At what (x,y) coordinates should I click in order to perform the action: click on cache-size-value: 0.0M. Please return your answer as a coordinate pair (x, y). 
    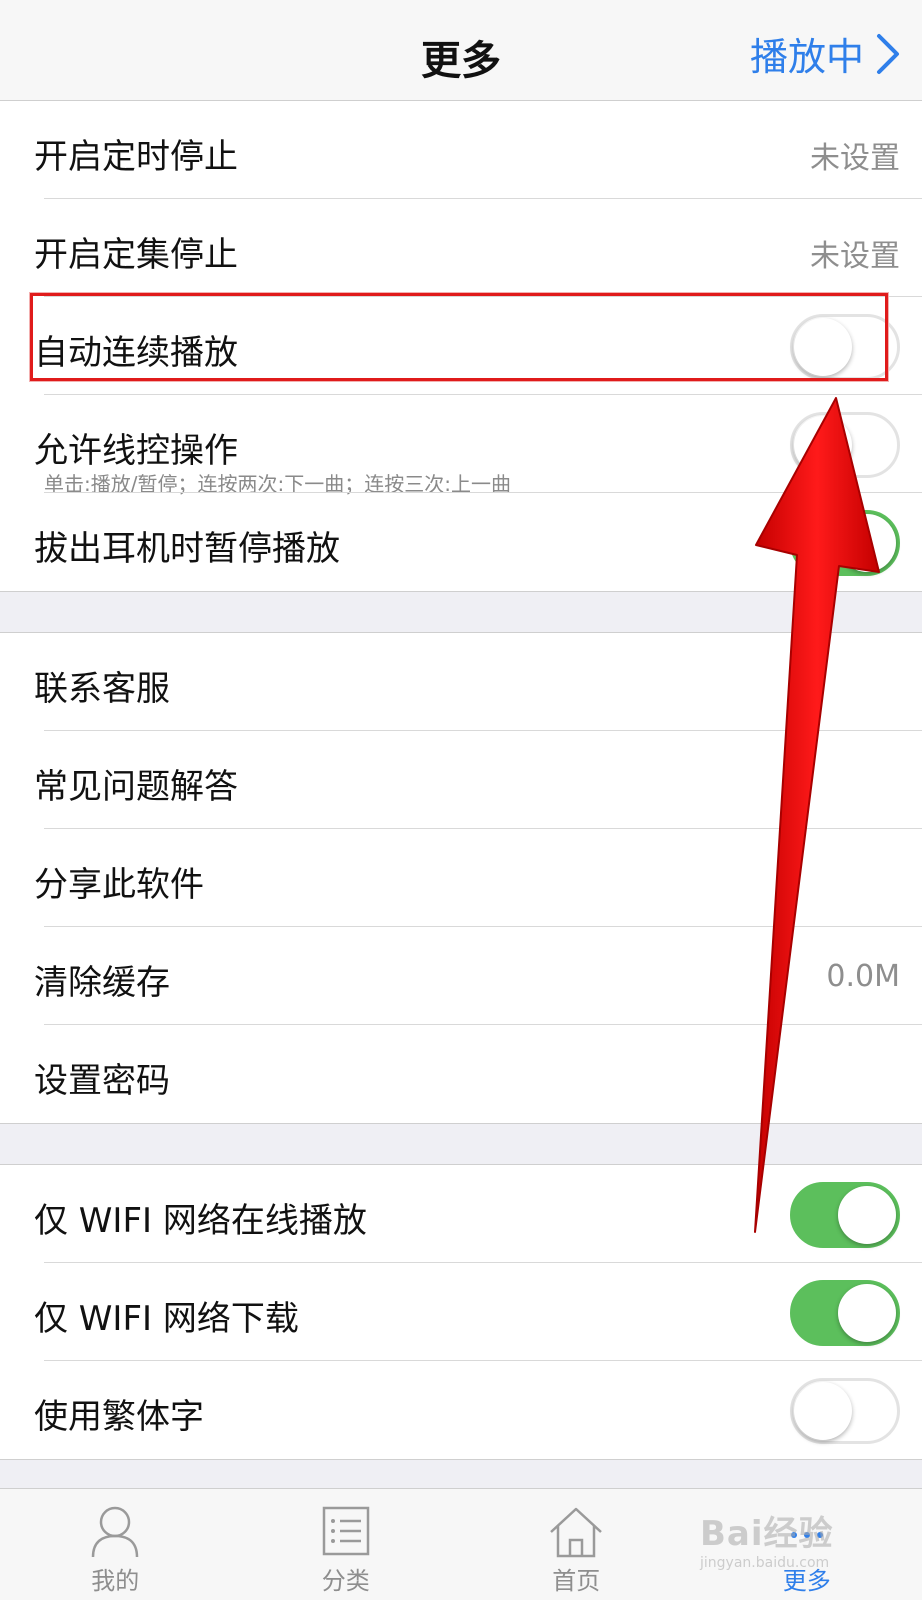
    Looking at the image, I should click on (863, 976).